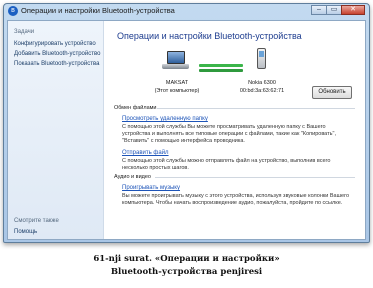 This screenshot has width=373, height=288. What do you see at coordinates (165, 119) in the screenshot?
I see `browse-folder-link: Просмотреть удаленную папку` at bounding box center [165, 119].